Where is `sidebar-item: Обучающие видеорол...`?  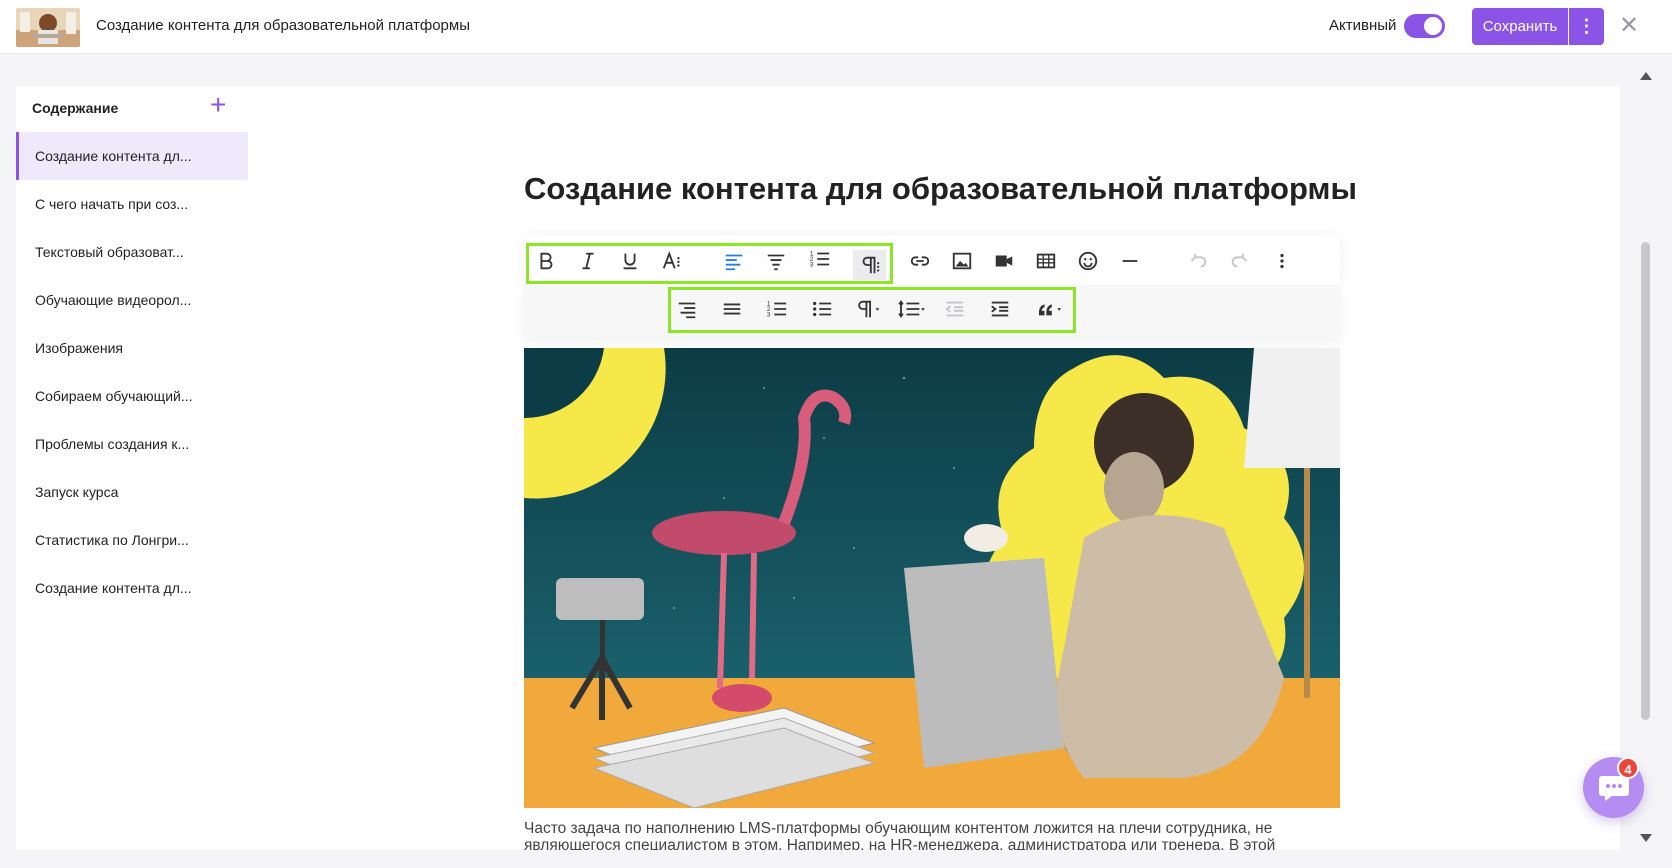 sidebar-item: Обучающие видеорол... is located at coordinates (132, 300).